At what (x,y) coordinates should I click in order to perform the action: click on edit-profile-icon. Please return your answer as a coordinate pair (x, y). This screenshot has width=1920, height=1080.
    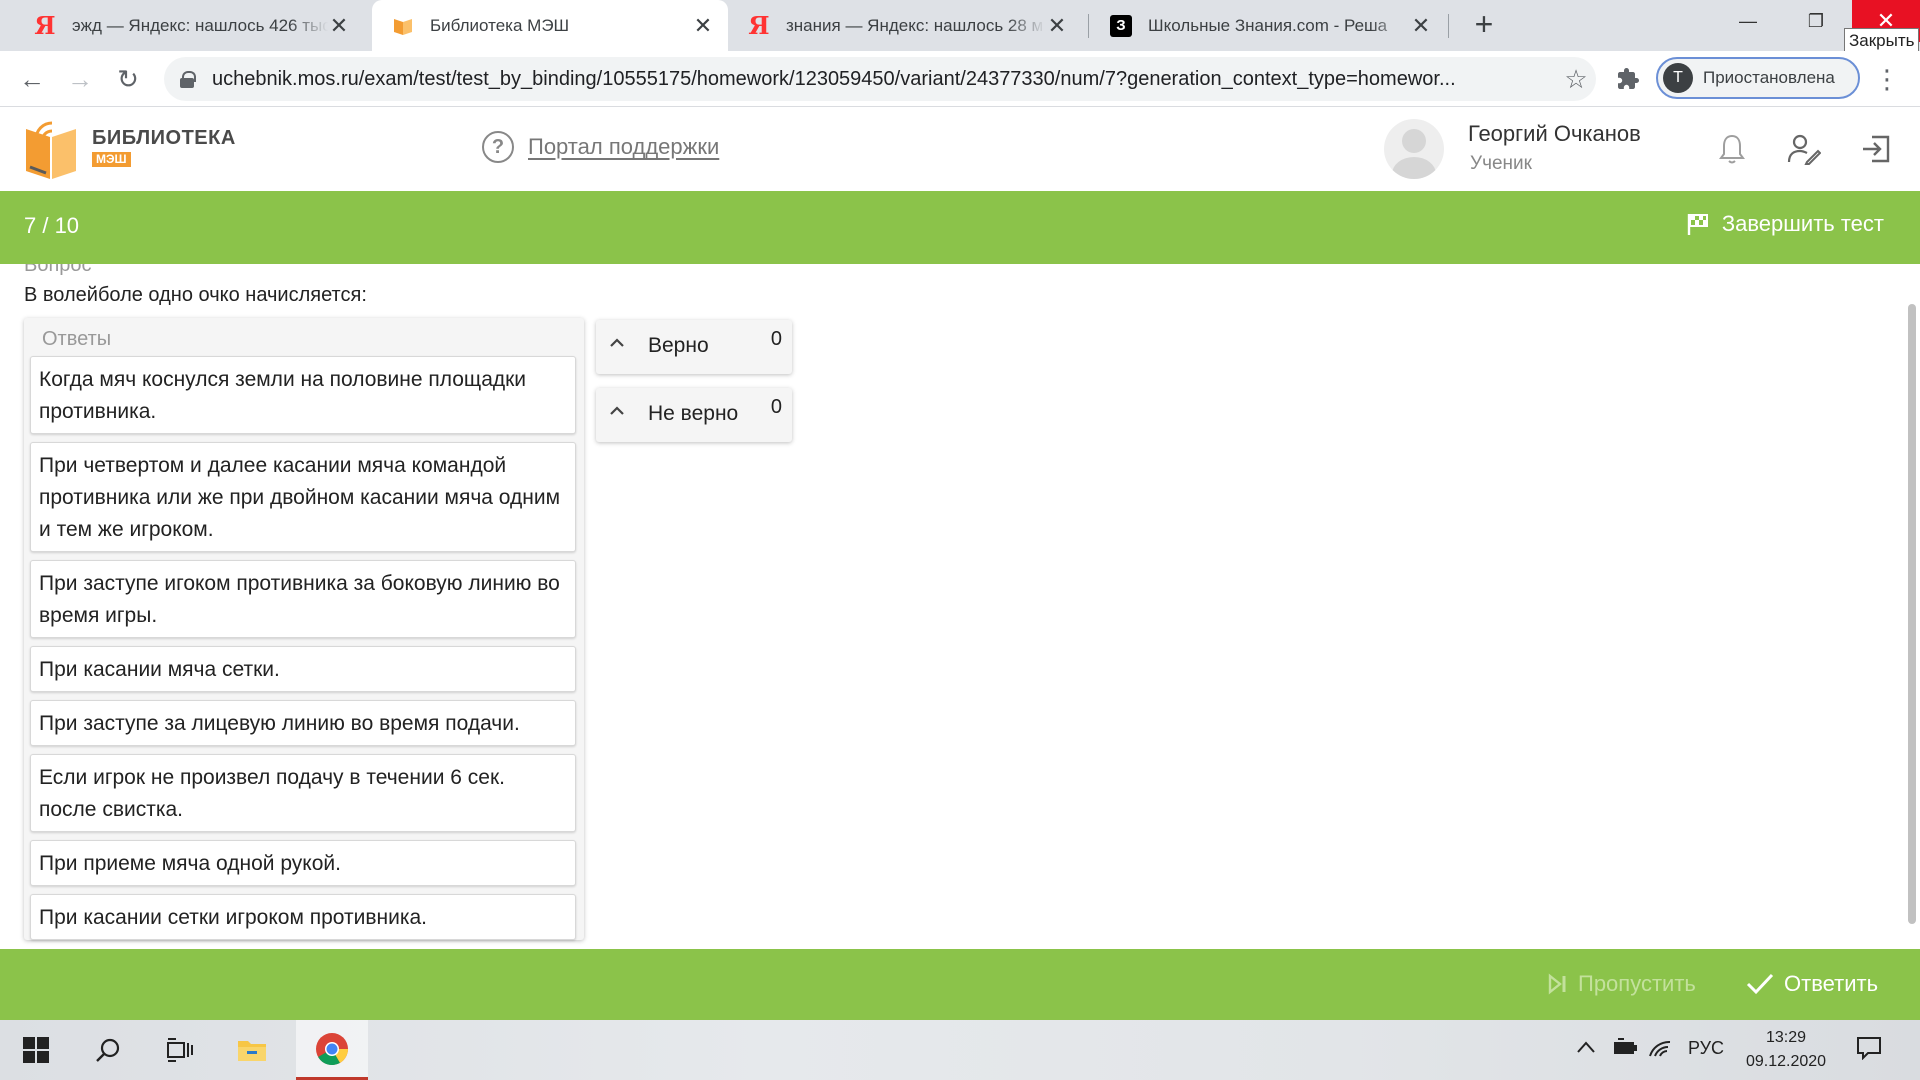
    Looking at the image, I should click on (1804, 149).